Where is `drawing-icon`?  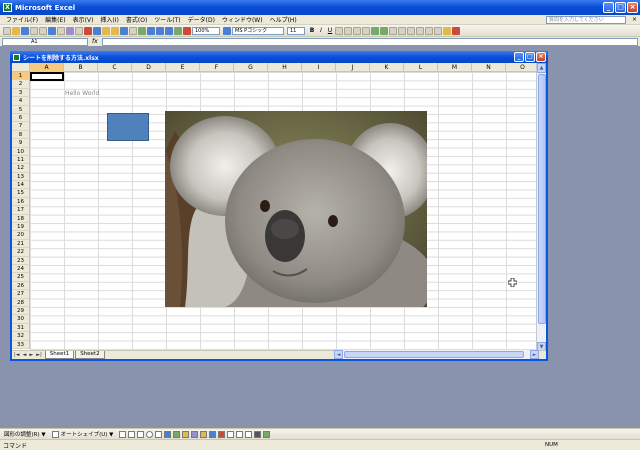
drawing-icon is located at coordinates (187, 30).